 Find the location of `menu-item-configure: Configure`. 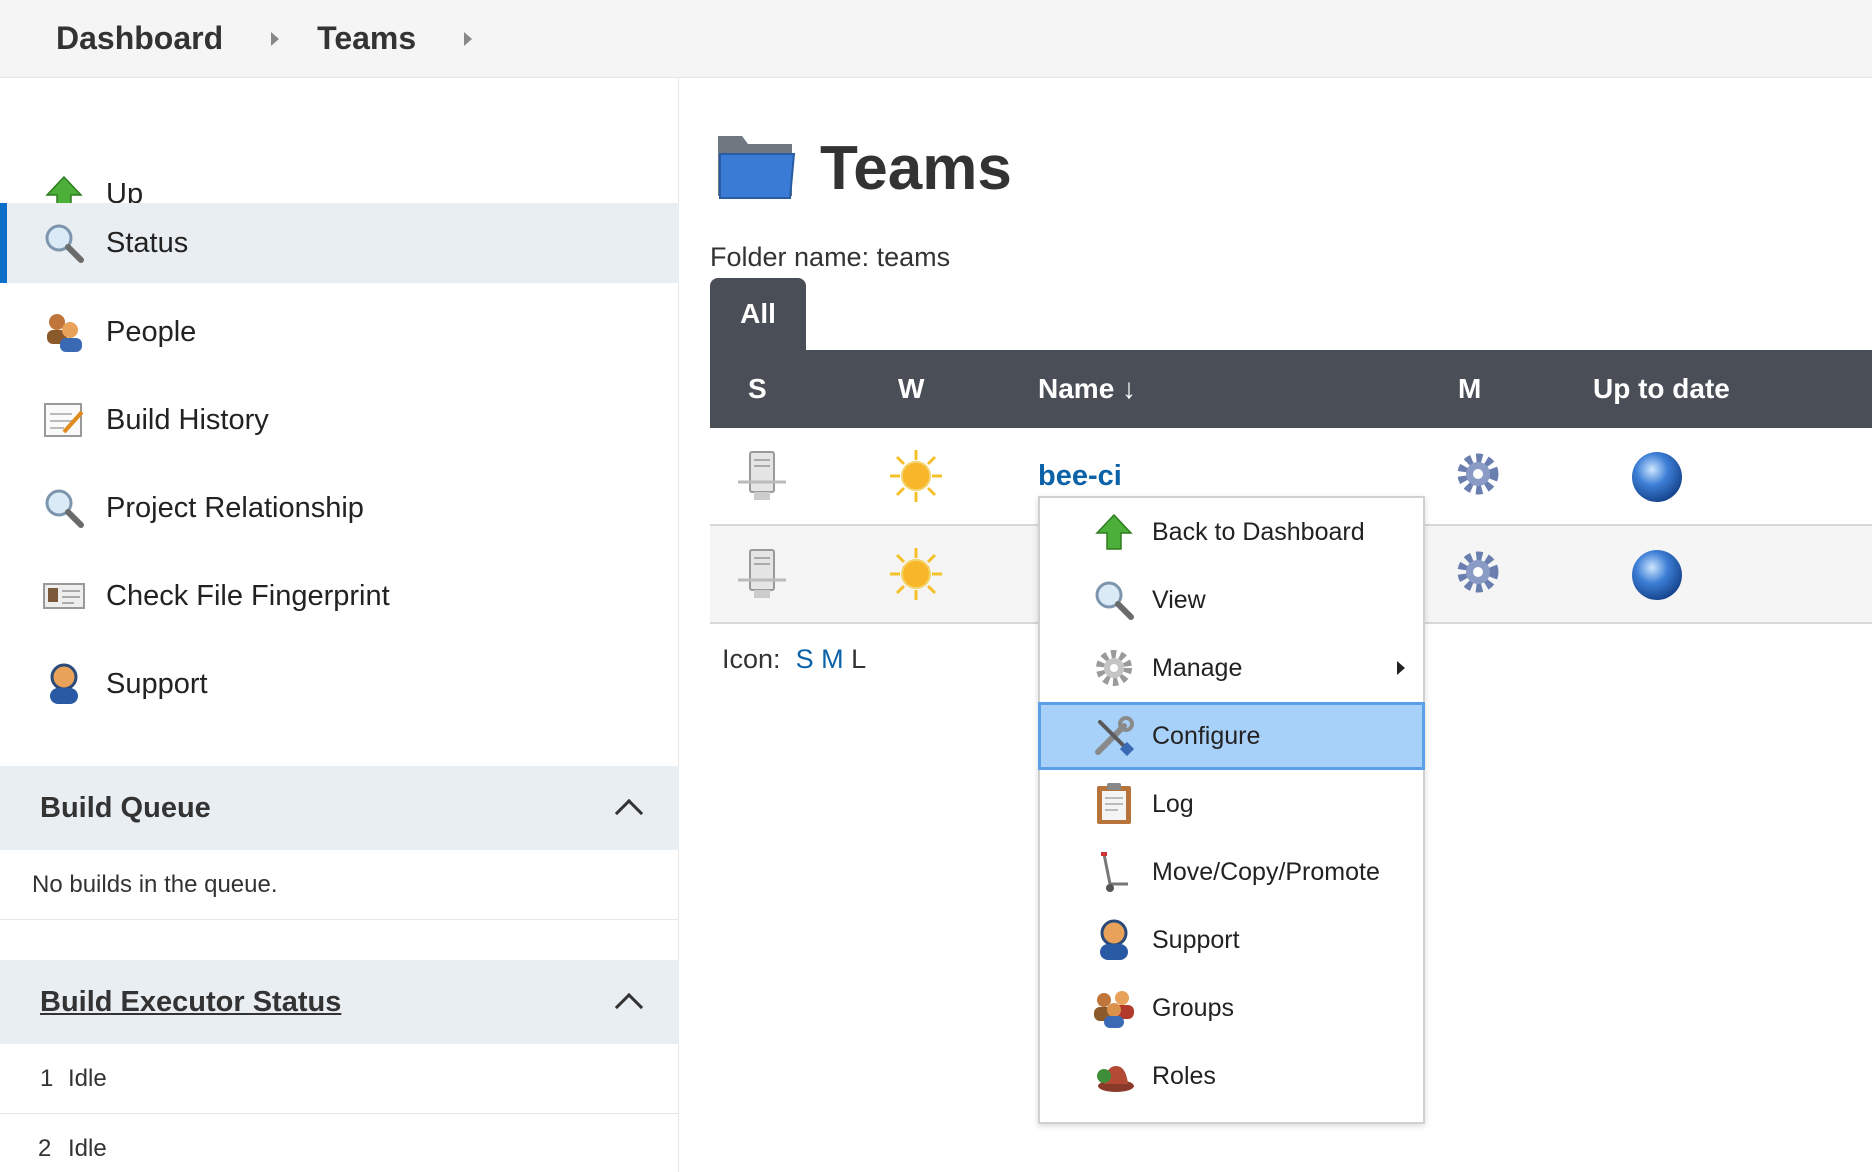

menu-item-configure: Configure is located at coordinates (1231, 736).